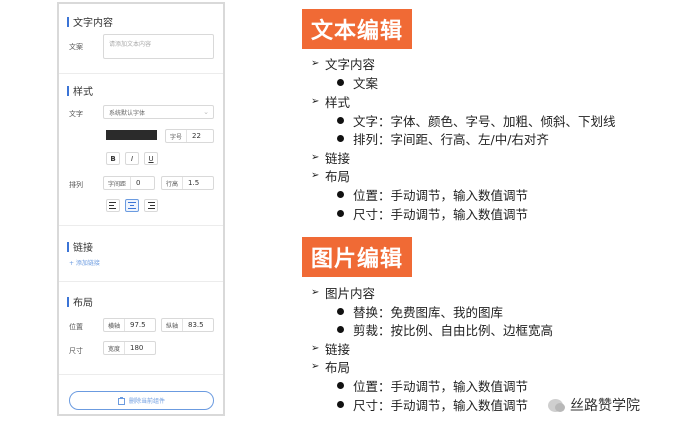 The height and width of the screenshot is (432, 677). What do you see at coordinates (113, 158) in the screenshot?
I see `bold-button: B` at bounding box center [113, 158].